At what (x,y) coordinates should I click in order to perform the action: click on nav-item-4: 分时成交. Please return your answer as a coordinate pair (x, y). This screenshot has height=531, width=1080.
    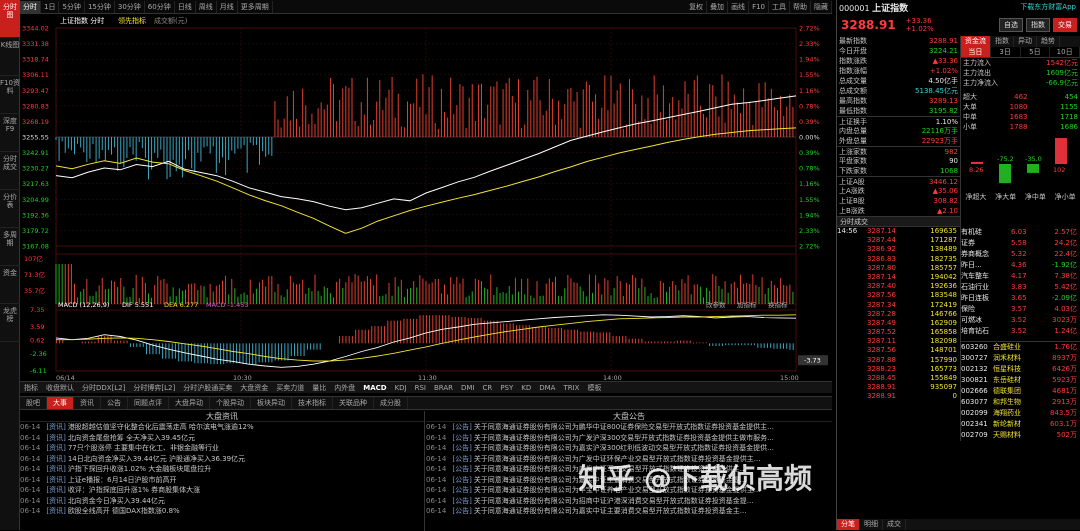
    Looking at the image, I should click on (10, 171).